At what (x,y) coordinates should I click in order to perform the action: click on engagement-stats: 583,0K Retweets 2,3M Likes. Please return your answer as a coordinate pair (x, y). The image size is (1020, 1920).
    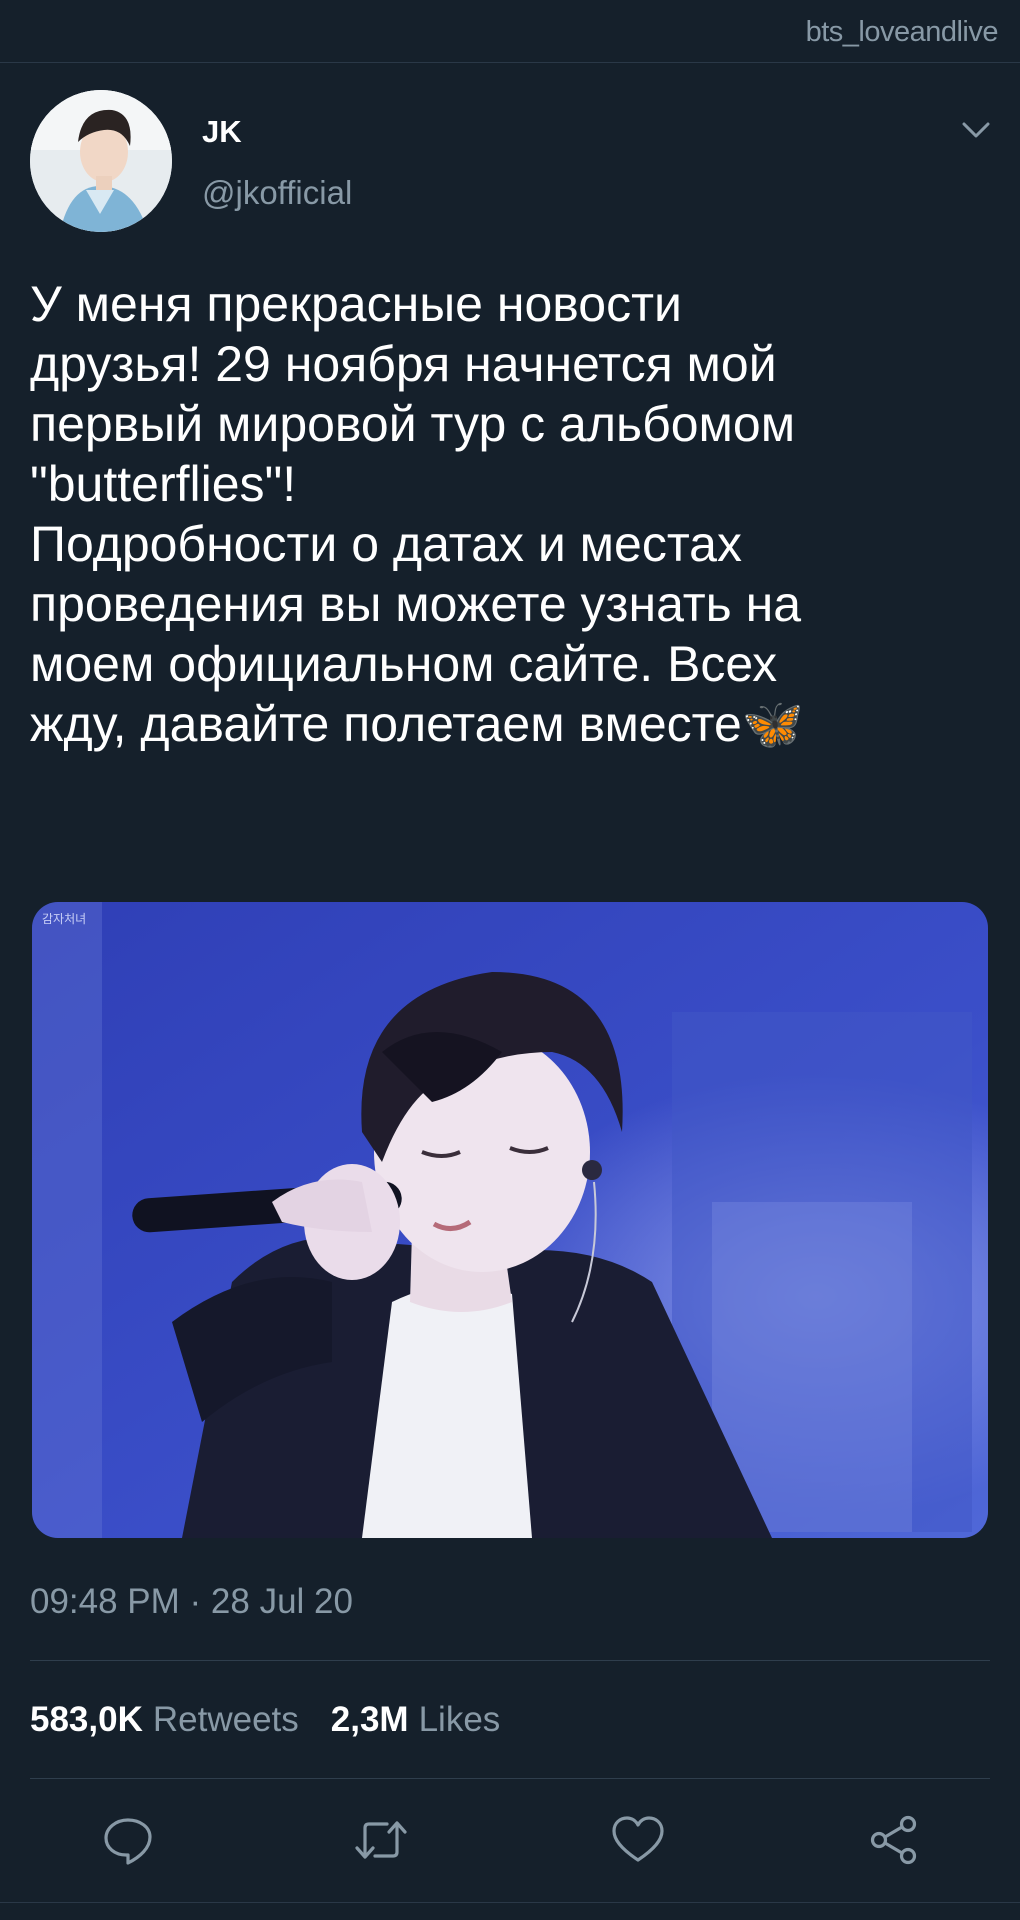
    Looking at the image, I should click on (281, 1720).